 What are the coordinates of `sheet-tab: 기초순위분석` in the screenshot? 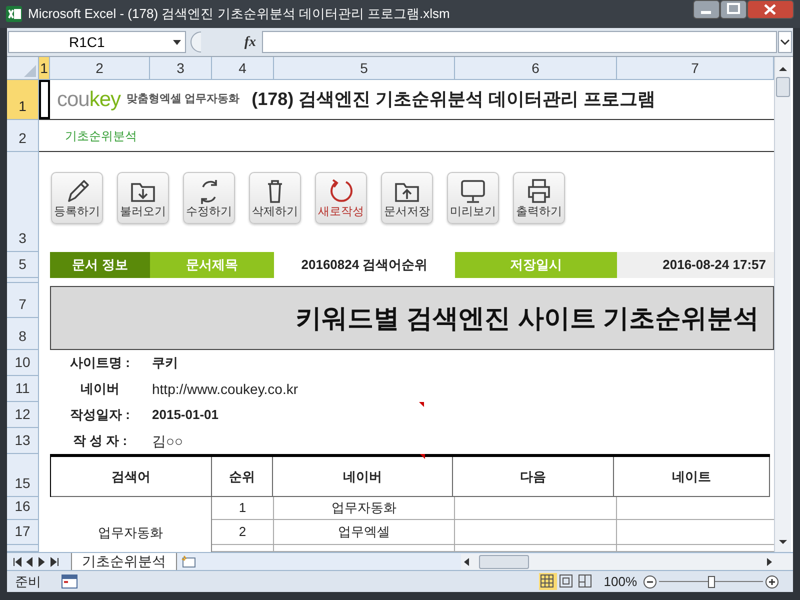 It's located at (124, 561).